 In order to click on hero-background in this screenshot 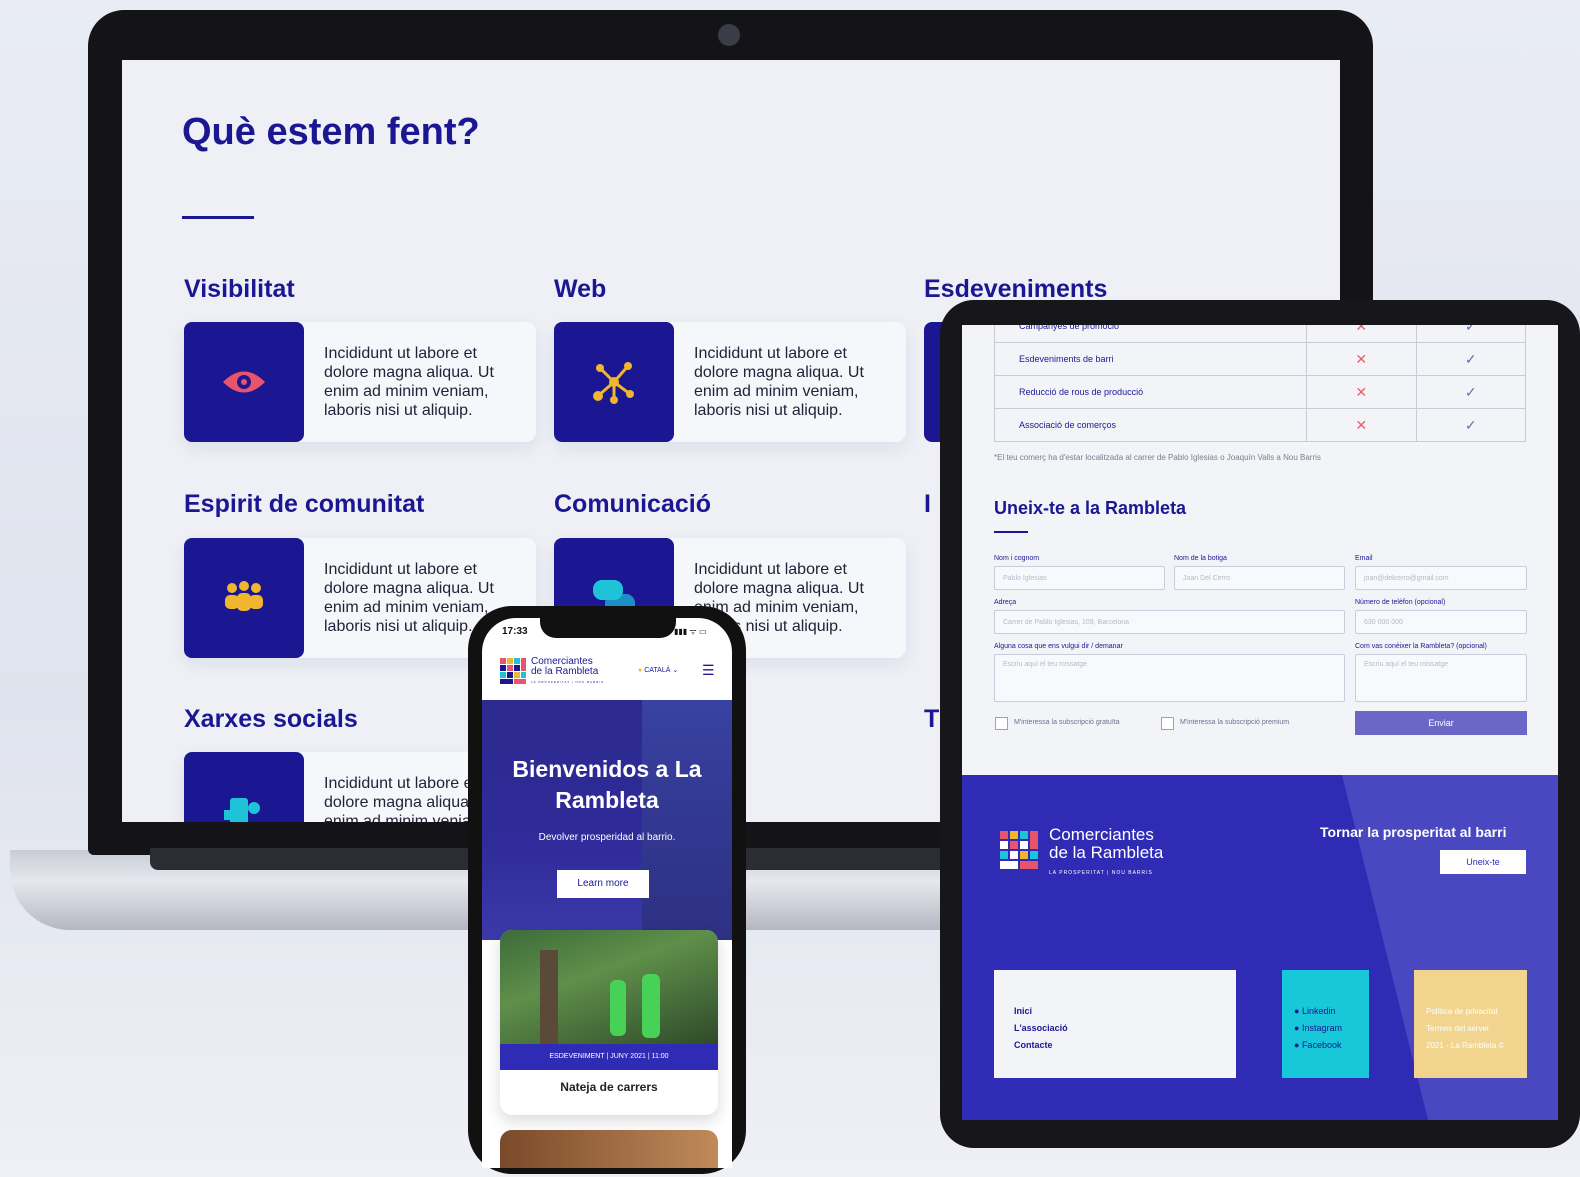, I will do `click(687, 820)`.